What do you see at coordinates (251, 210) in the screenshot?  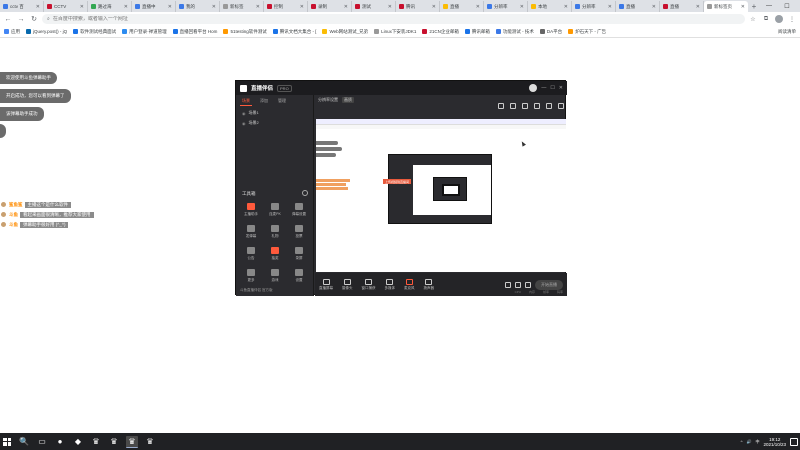 I see `tool-item: 主播助手` at bounding box center [251, 210].